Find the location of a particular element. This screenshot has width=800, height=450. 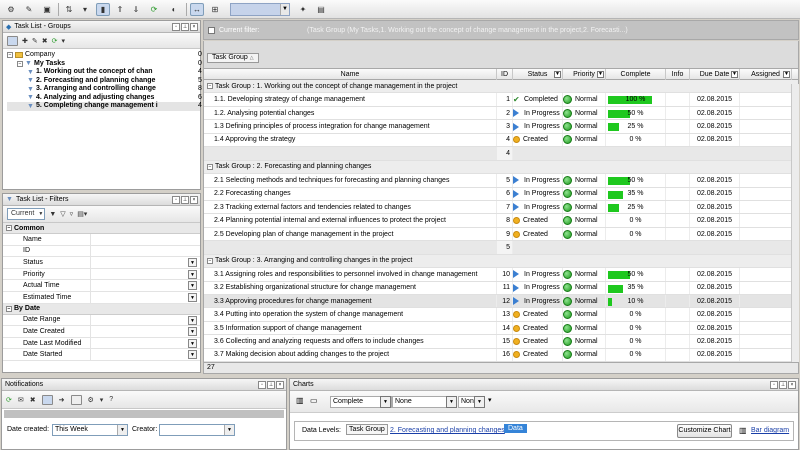

filter-row: Date Range ▼ is located at coordinates (101, 320).